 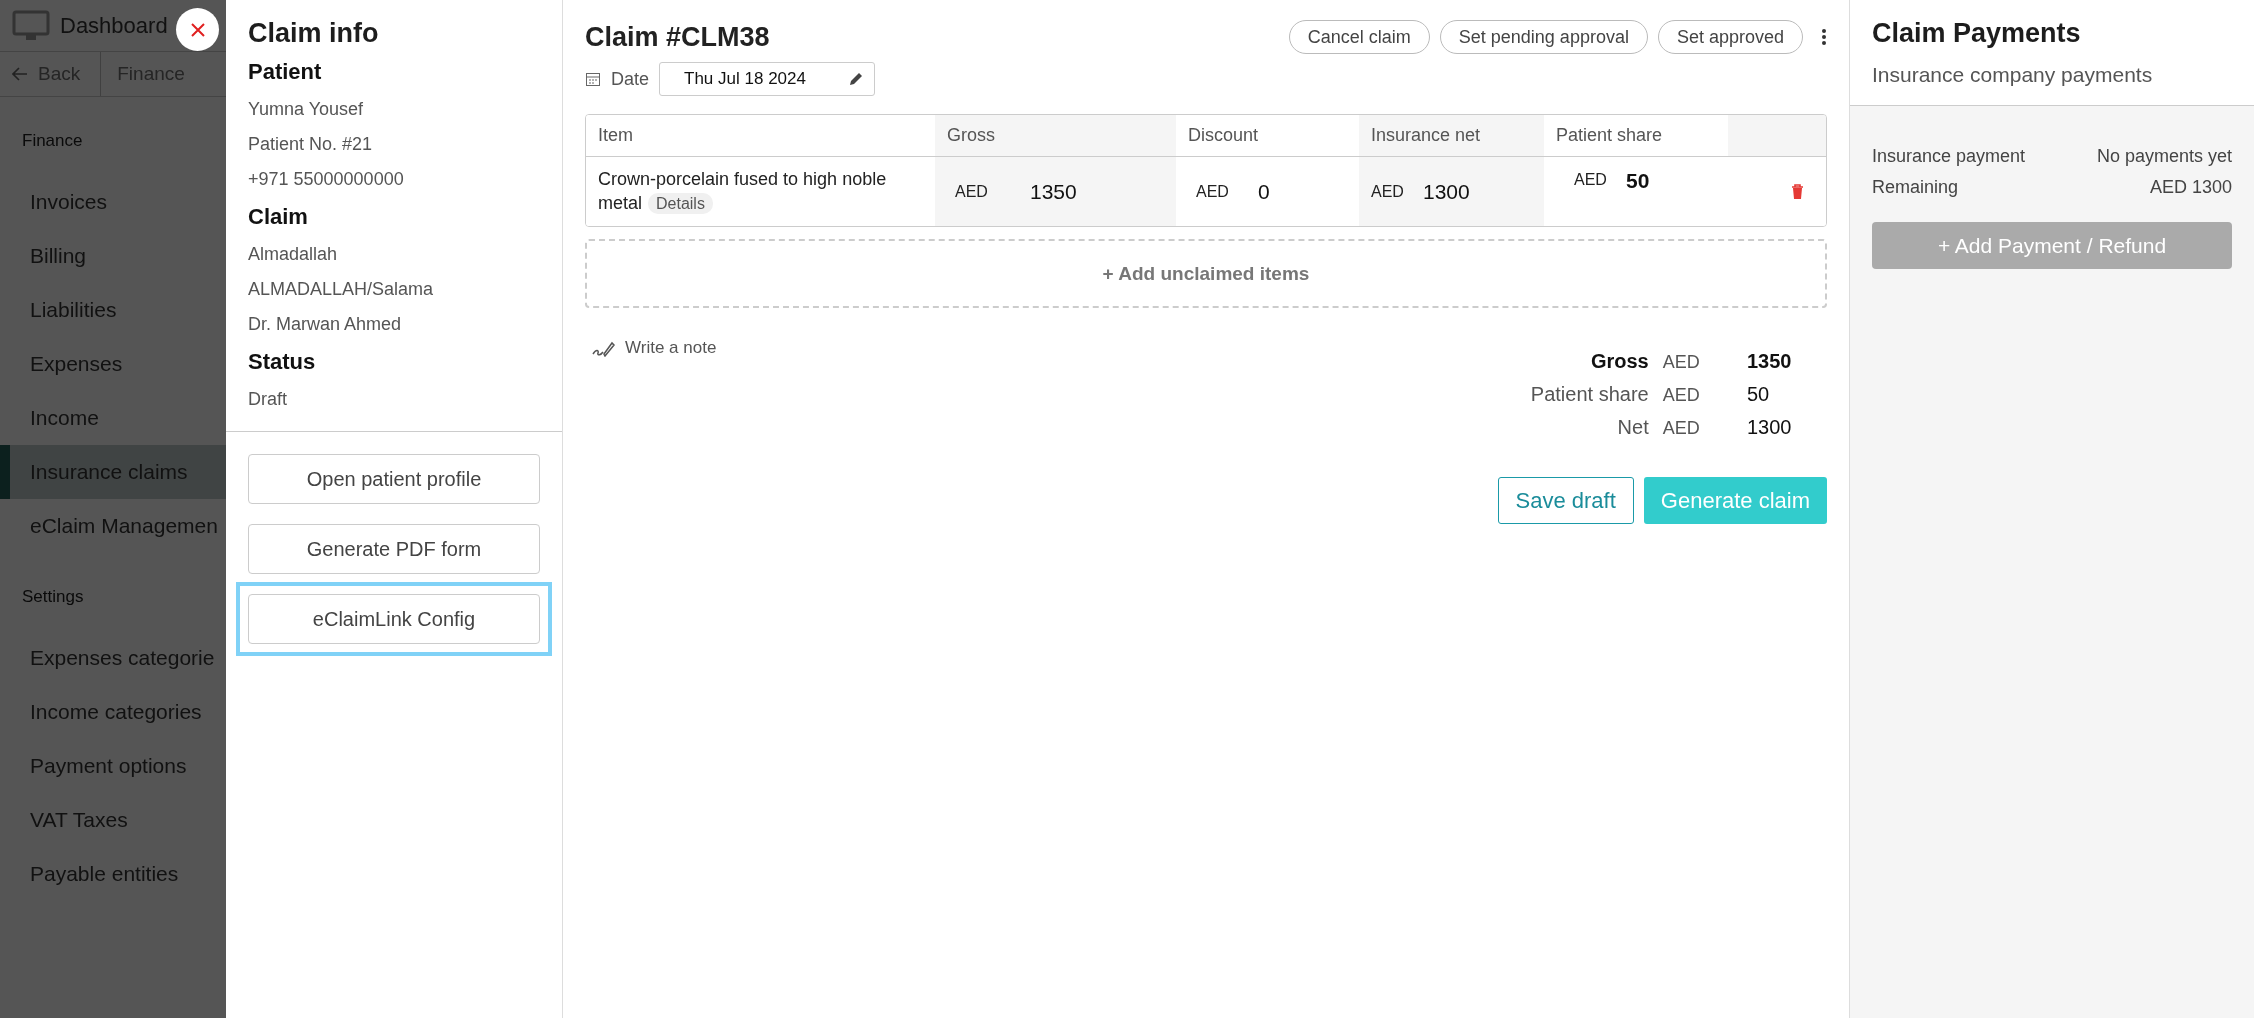 What do you see at coordinates (341, 289) in the screenshot?
I see `info-text: ALMADALLAH/Salama` at bounding box center [341, 289].